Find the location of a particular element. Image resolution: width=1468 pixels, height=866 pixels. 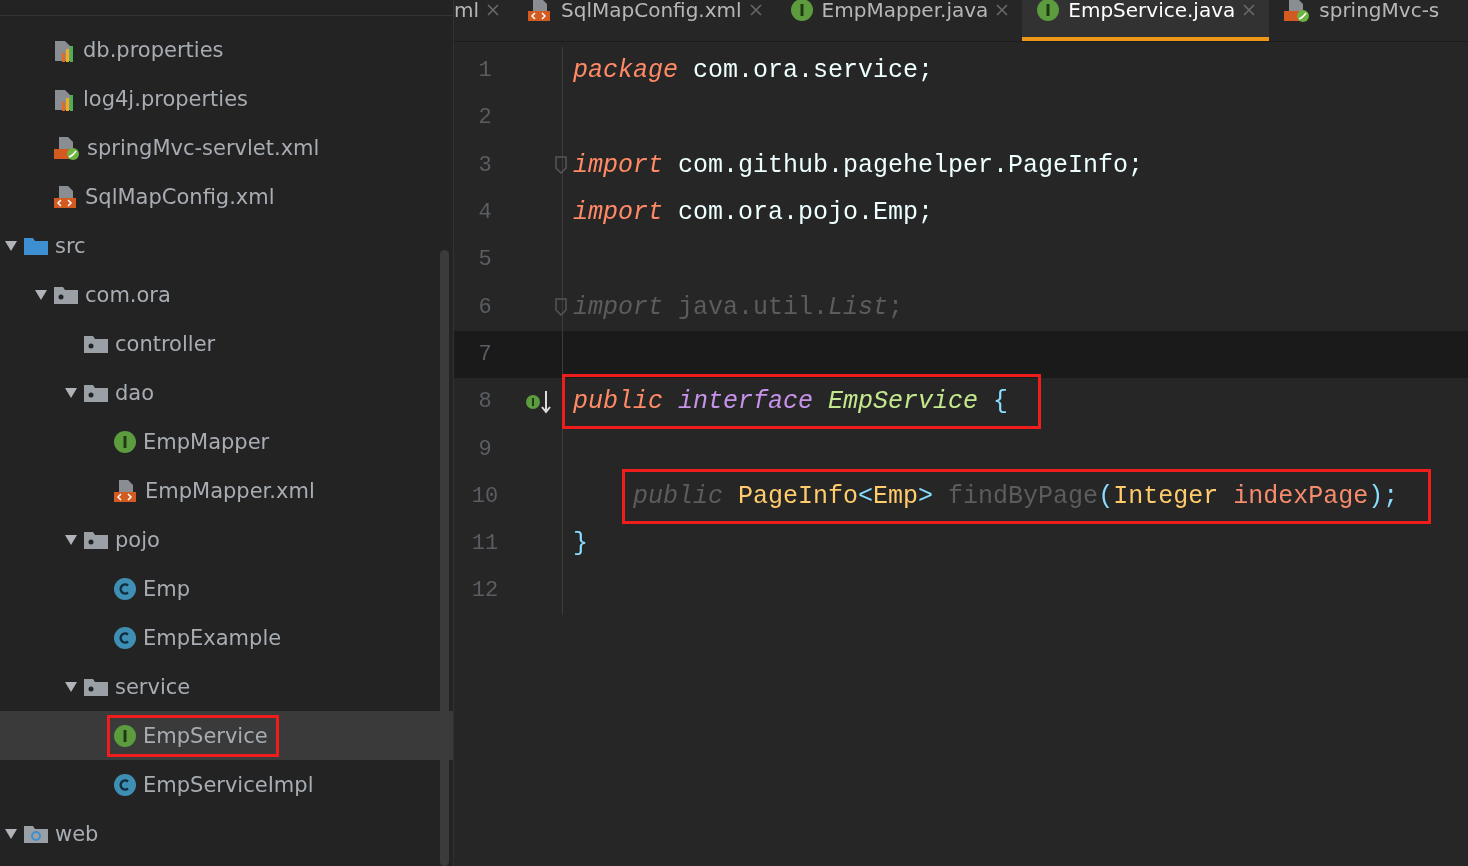

tab-label: ml is located at coordinates (467, 11).